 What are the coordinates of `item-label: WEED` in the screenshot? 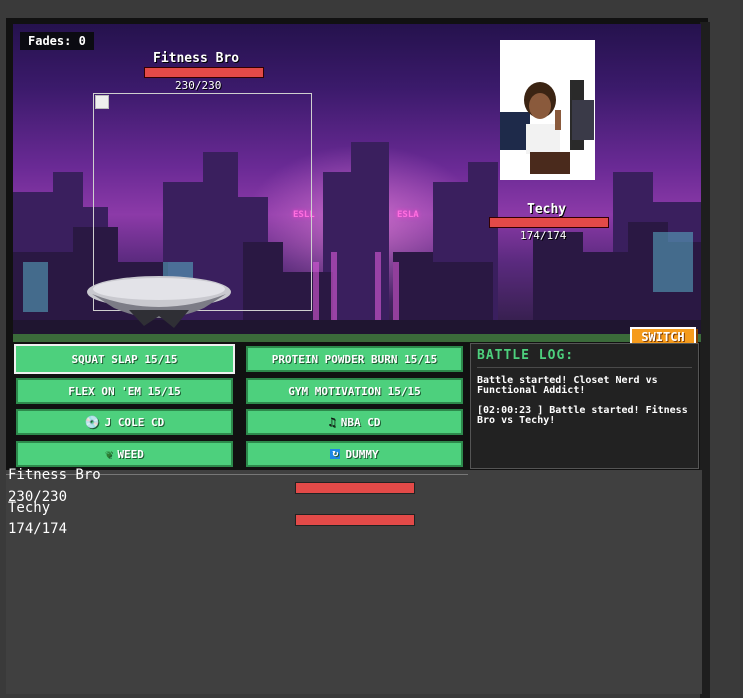 It's located at (130, 454).